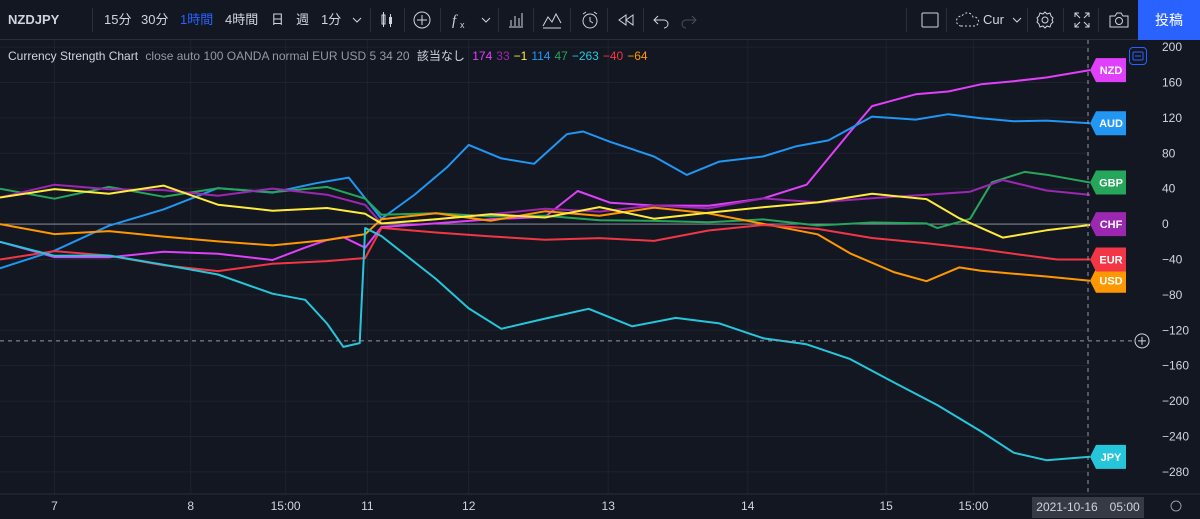 Image resolution: width=1200 pixels, height=519 pixels. What do you see at coordinates (520, 56) in the screenshot?
I see `legend-value: −1` at bounding box center [520, 56].